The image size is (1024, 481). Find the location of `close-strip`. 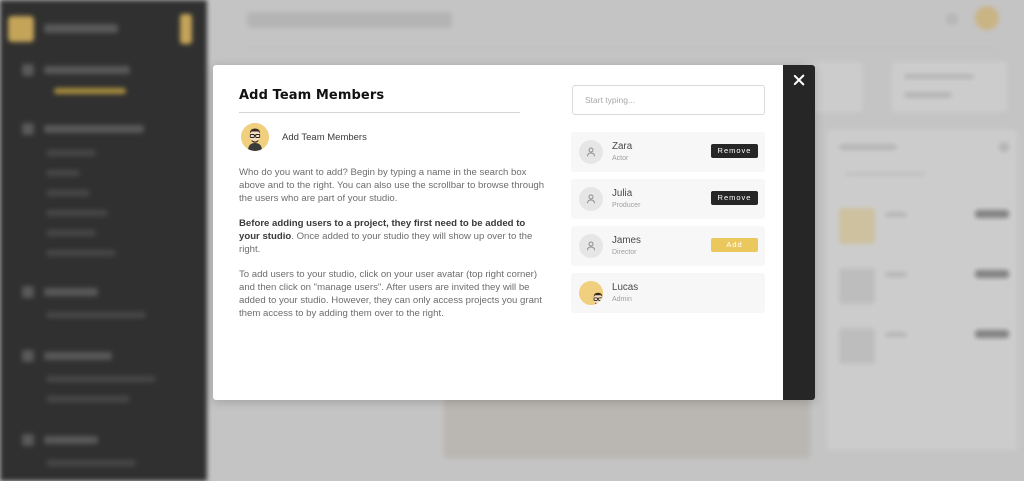

close-strip is located at coordinates (799, 232).